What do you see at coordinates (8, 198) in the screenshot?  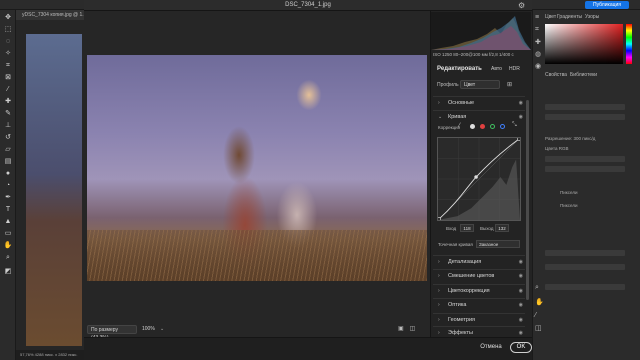 I see `pen-tool-icon: ✒` at bounding box center [8, 198].